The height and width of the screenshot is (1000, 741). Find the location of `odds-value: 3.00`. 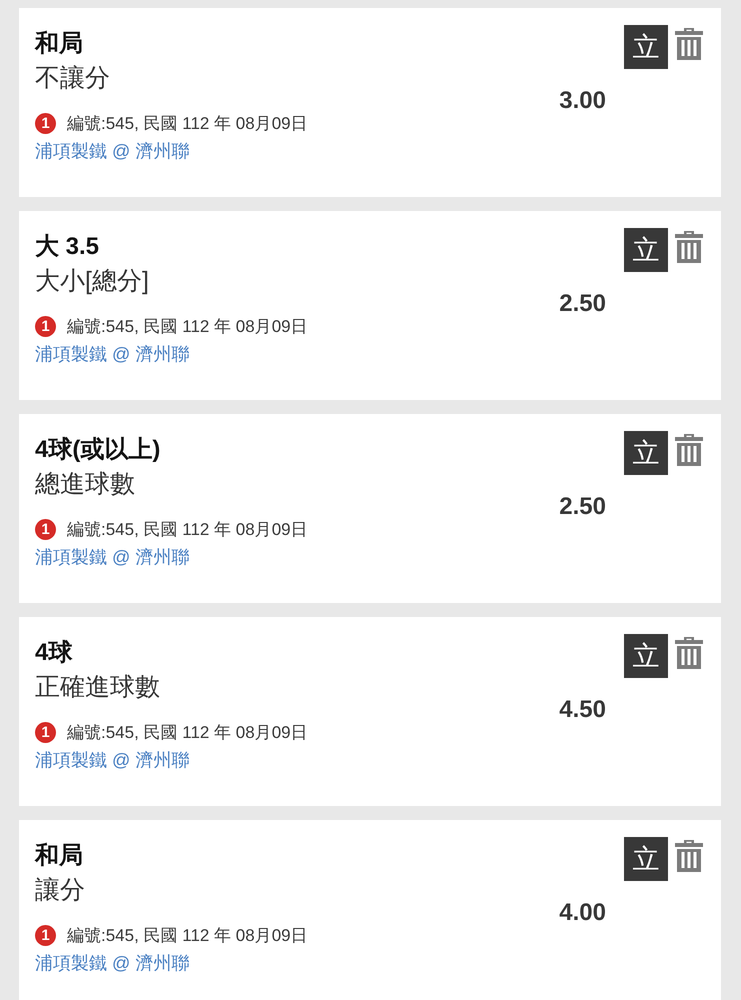

odds-value: 3.00 is located at coordinates (582, 101).